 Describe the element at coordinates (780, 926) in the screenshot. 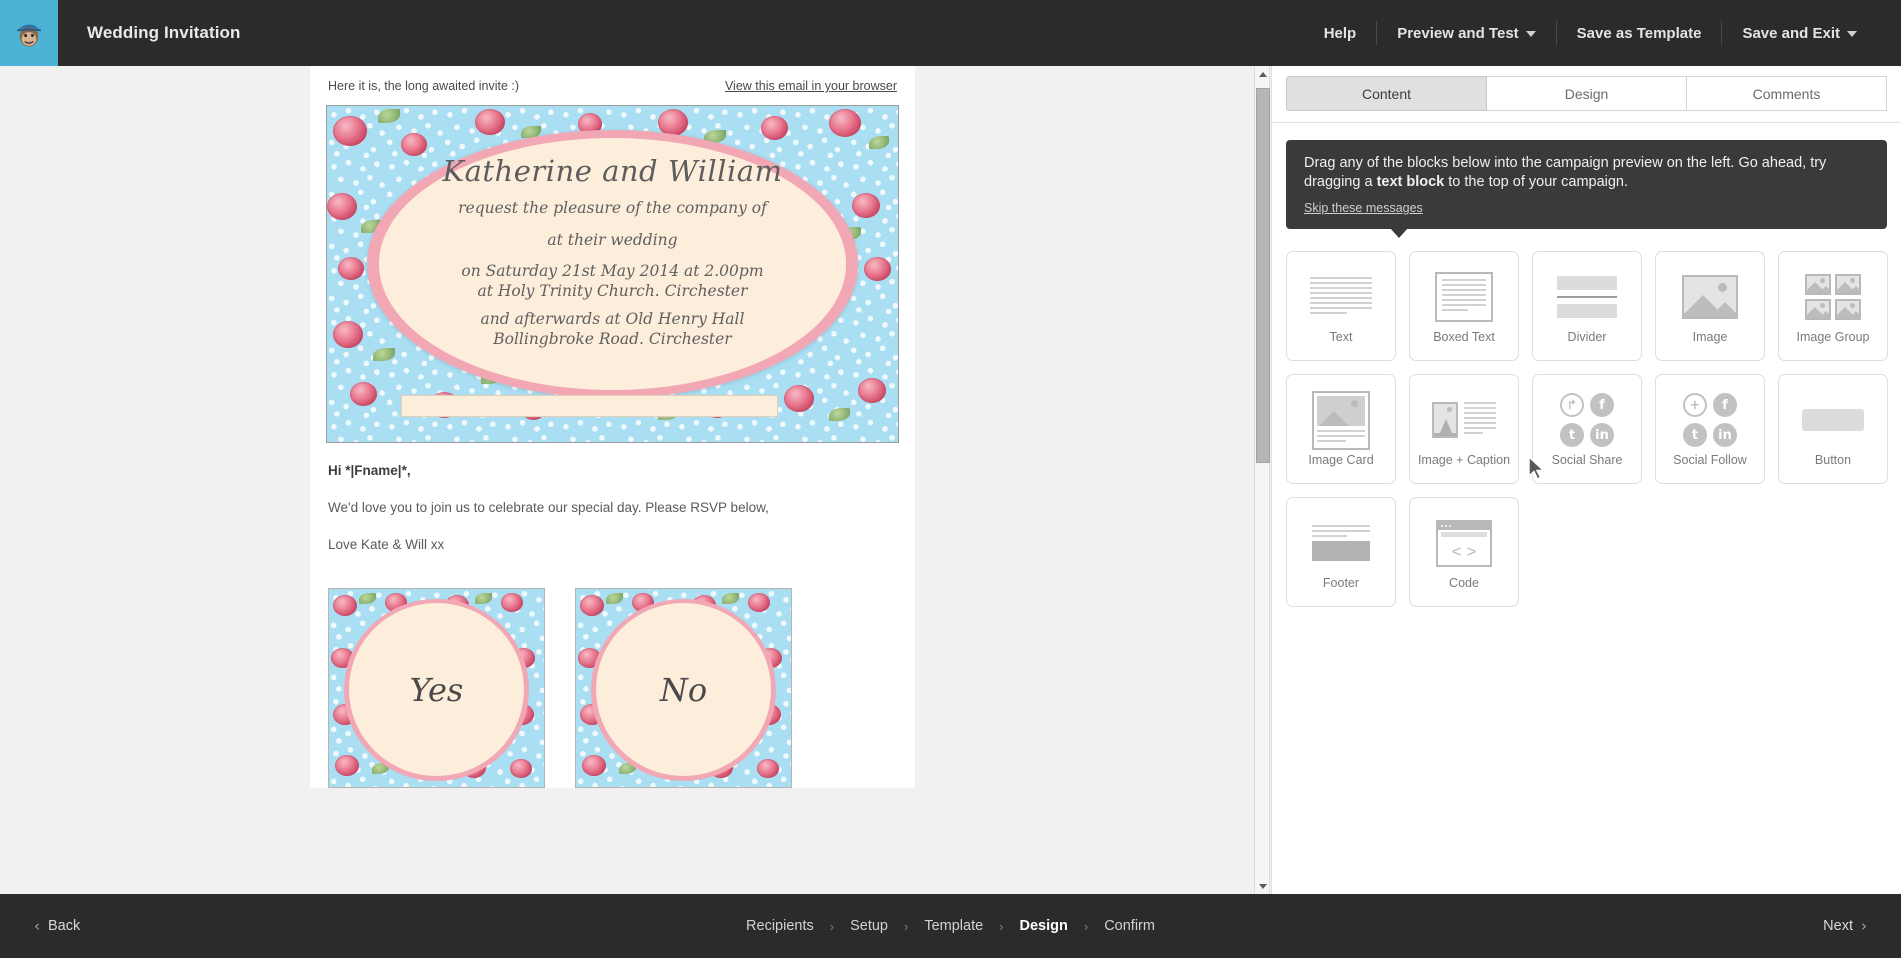

I see `step-recipients: Recipients` at that location.